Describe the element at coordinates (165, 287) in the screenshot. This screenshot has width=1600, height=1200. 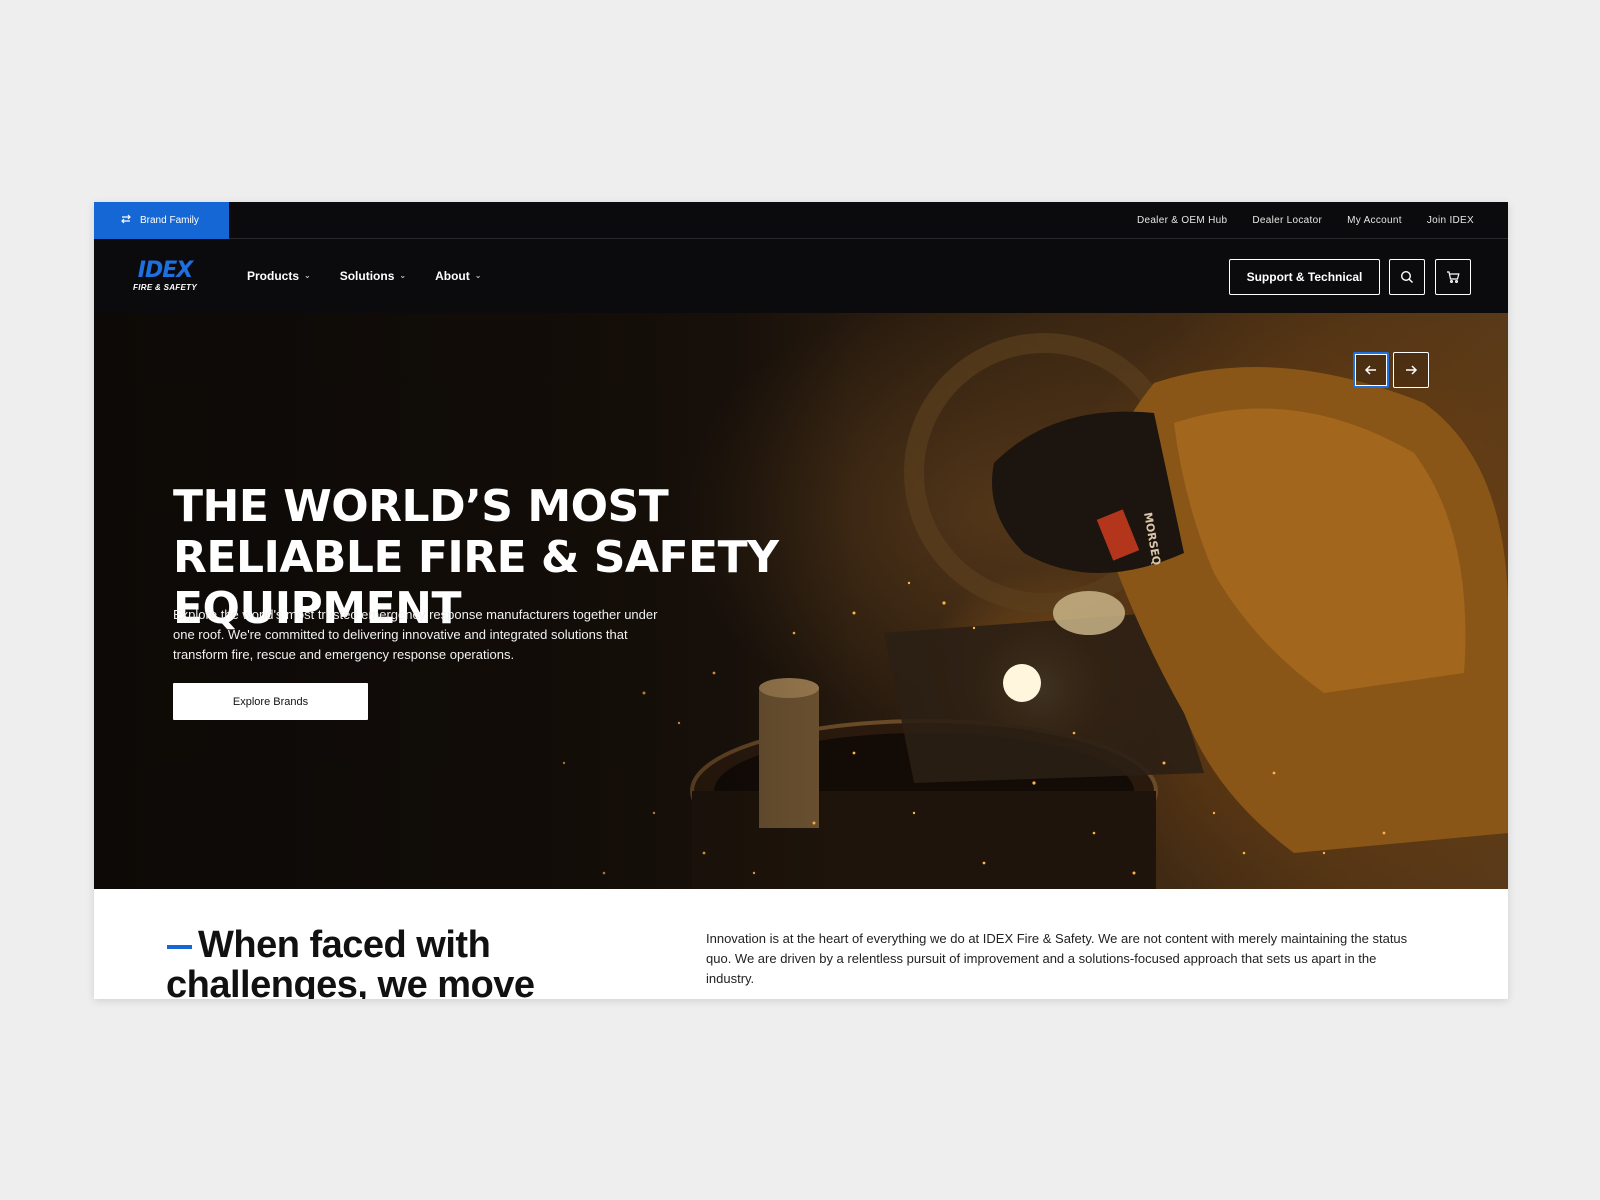
I see `logo-subtitle: FIRE & SAFETY` at that location.